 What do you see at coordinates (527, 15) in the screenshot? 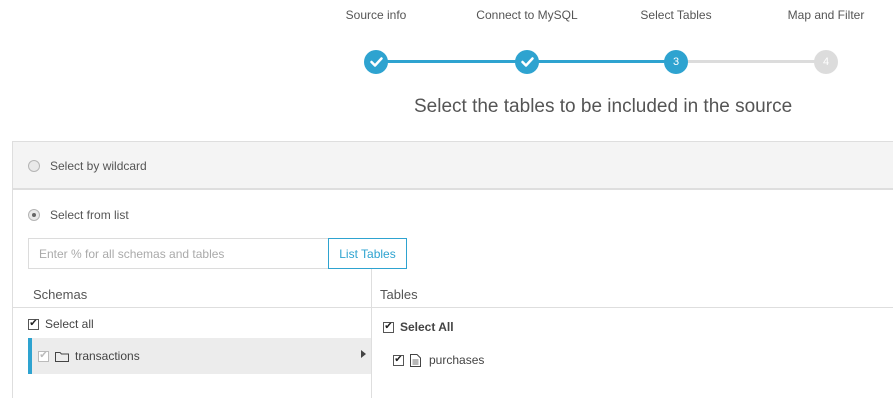
I see `step-label-connect-mysql: Connect to MySQL` at bounding box center [527, 15].